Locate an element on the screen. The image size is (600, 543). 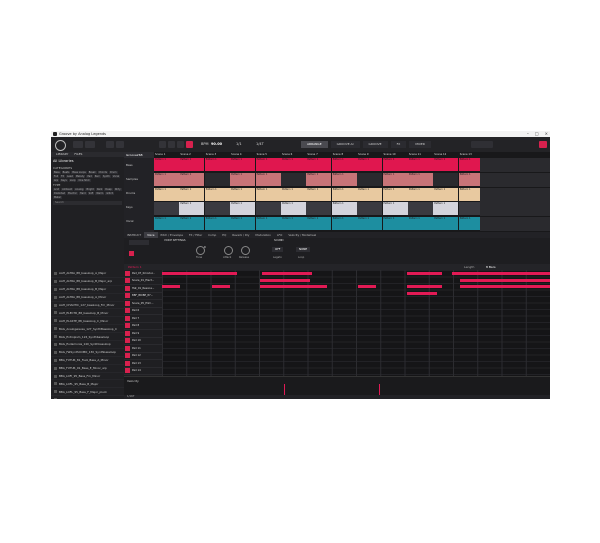
category-tag: FX is located at coordinates (63, 176).